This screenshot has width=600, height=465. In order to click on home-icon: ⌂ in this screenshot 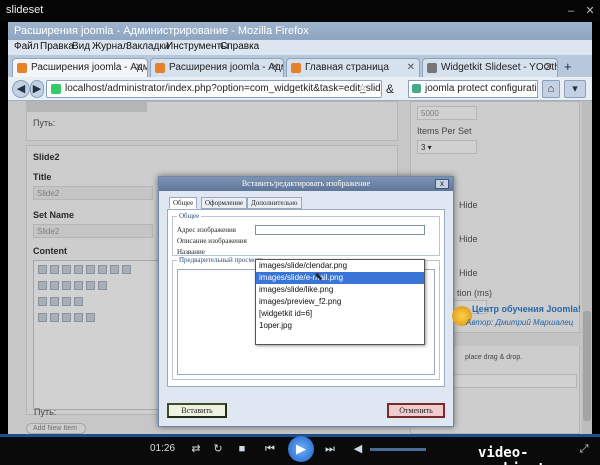, I will do `click(551, 89)`.